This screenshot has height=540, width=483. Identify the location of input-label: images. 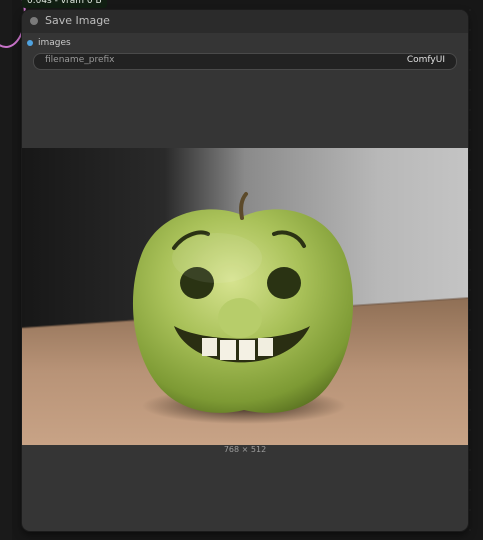
(54, 43).